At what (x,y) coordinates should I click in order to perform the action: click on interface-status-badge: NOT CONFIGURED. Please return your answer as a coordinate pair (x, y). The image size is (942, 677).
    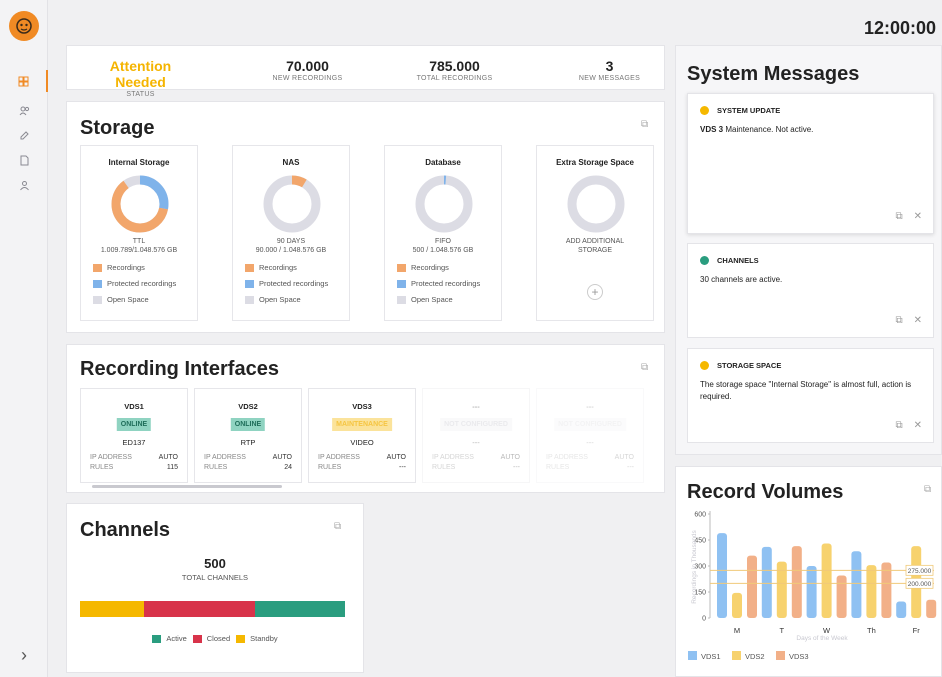
    Looking at the image, I should click on (476, 424).